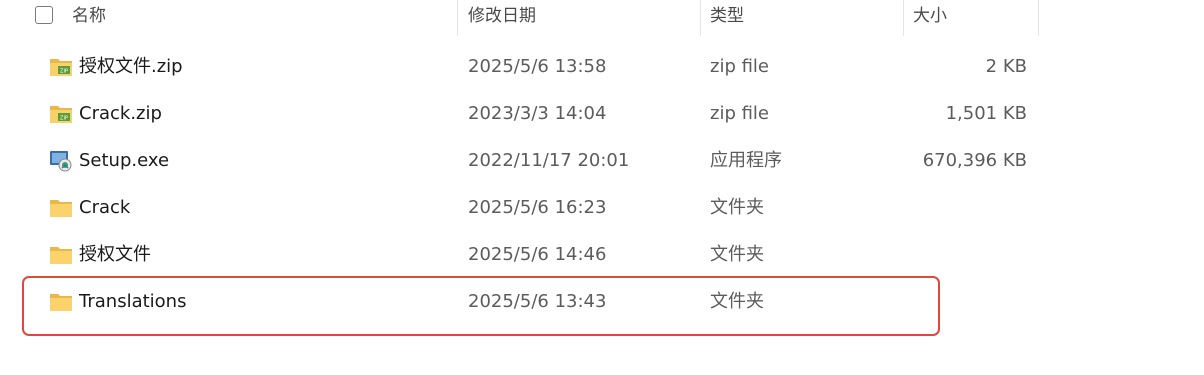 This screenshot has width=1204, height=375. What do you see at coordinates (89, 16) in the screenshot?
I see `column-header-name: 名称` at bounding box center [89, 16].